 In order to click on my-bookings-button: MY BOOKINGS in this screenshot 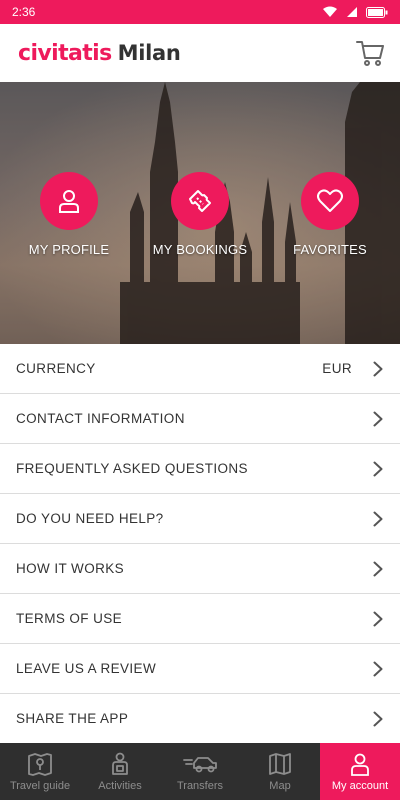, I will do `click(200, 214)`.